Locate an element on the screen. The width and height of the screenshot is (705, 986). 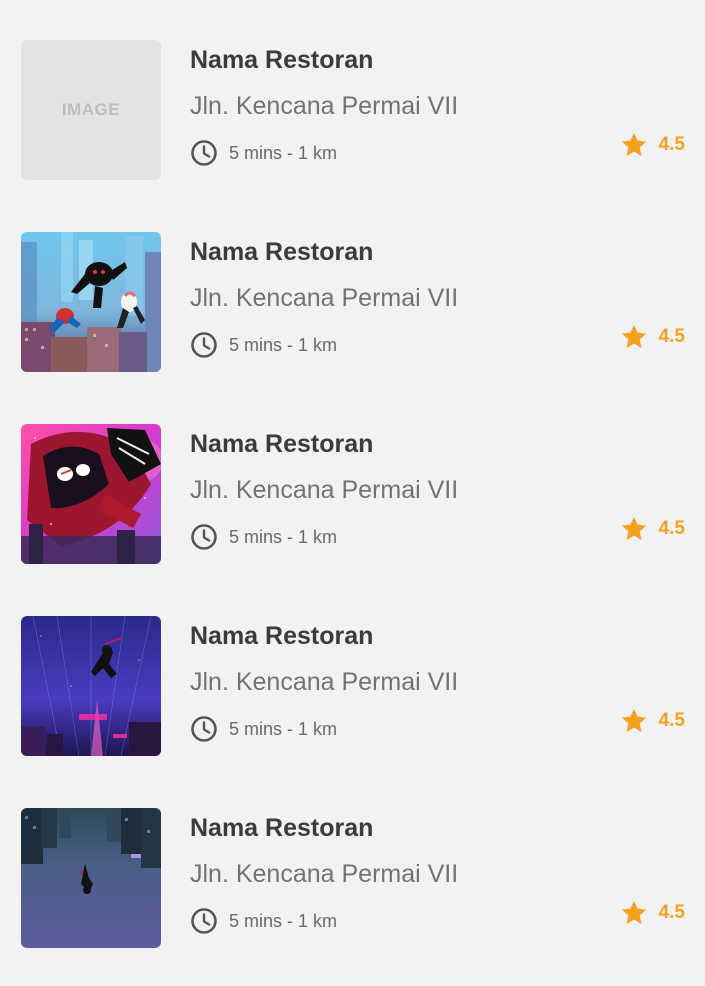
restaurant-image-placeholder: IMAGE is located at coordinates (91, 110).